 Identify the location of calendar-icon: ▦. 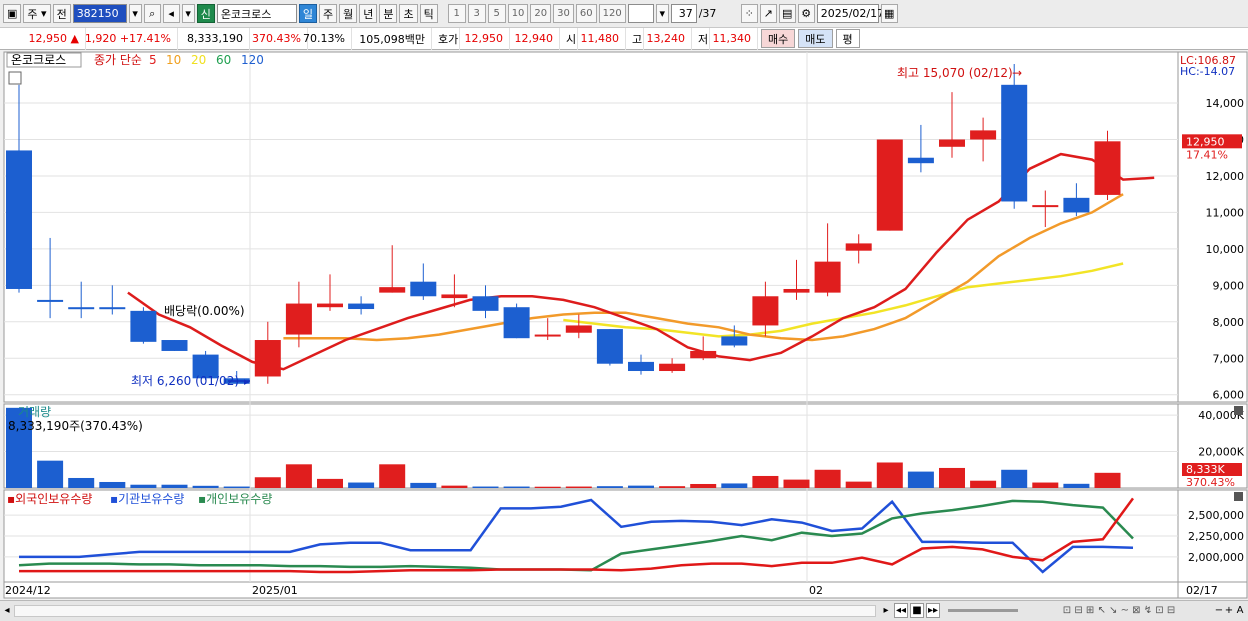
(889, 13).